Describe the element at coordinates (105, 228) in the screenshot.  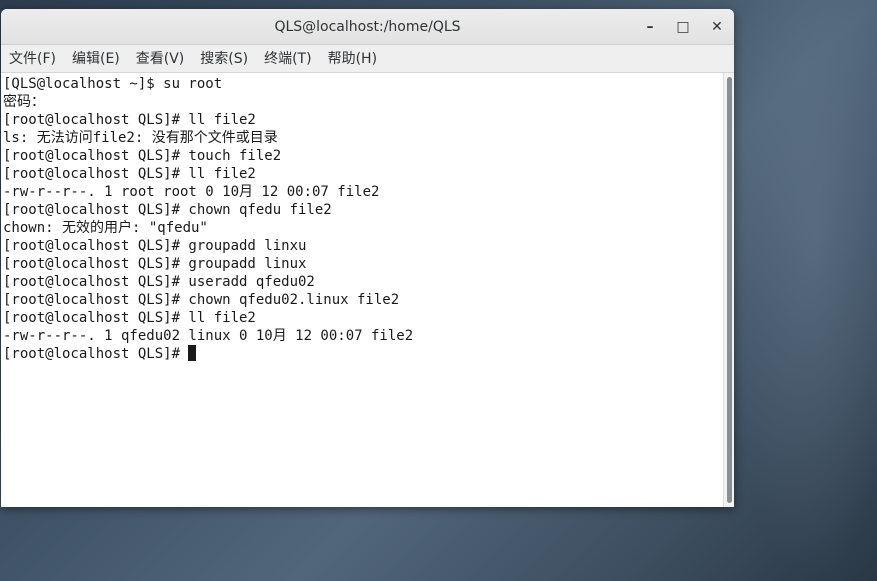
I see `terminal-line: chown: 无效的用户: "qfedu"` at that location.